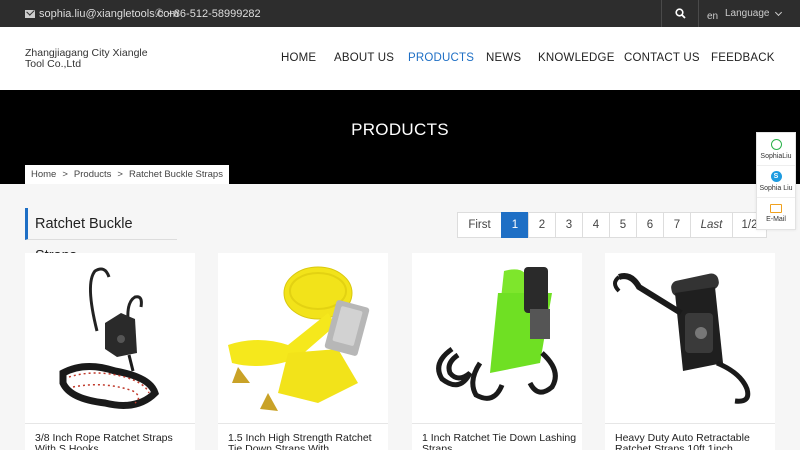 This screenshot has width=800, height=450. What do you see at coordinates (303, 338) in the screenshot?
I see `product-image-yellow-ratchet` at bounding box center [303, 338].